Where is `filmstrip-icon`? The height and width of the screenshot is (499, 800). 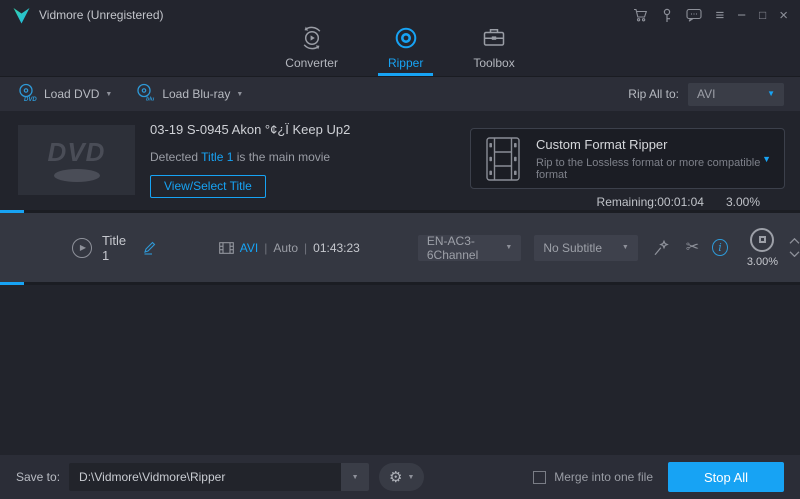 filmstrip-icon is located at coordinates (503, 159).